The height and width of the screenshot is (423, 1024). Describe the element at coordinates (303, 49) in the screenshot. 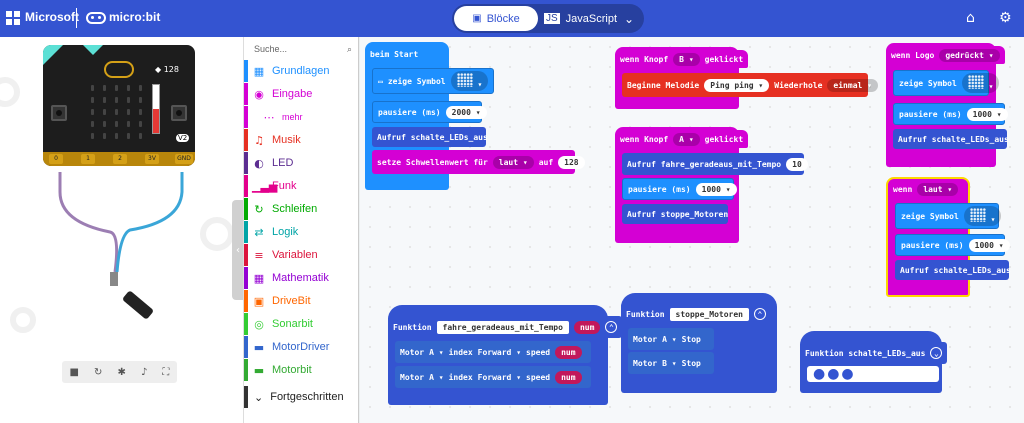

I see `search-input: Suche... ⌕` at that location.